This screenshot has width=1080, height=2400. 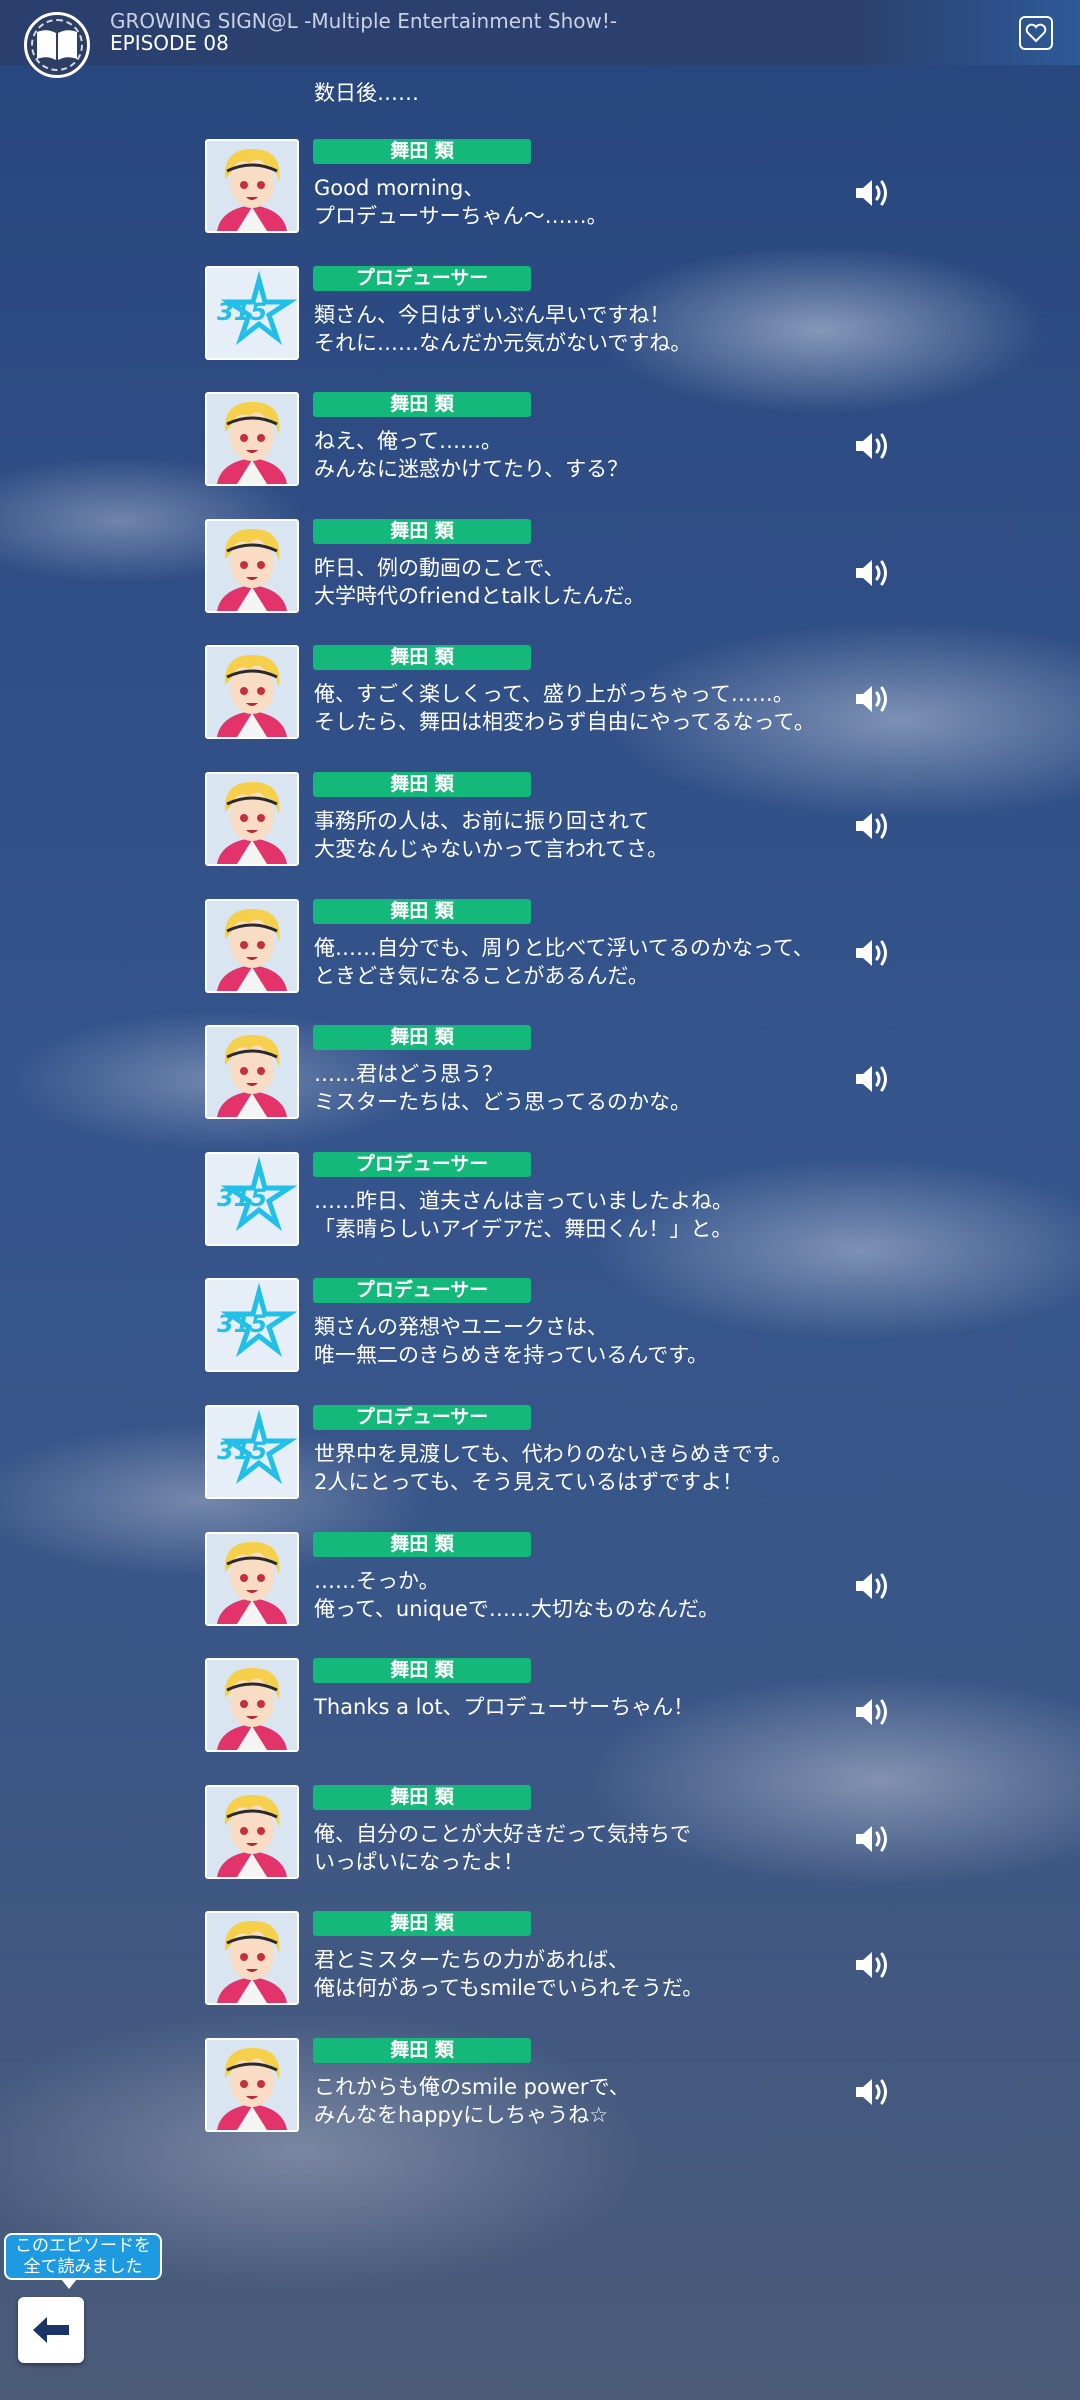 What do you see at coordinates (502, 1833) in the screenshot?
I see `message-line: 俺、自分のことが大好きだって気持ちで` at bounding box center [502, 1833].